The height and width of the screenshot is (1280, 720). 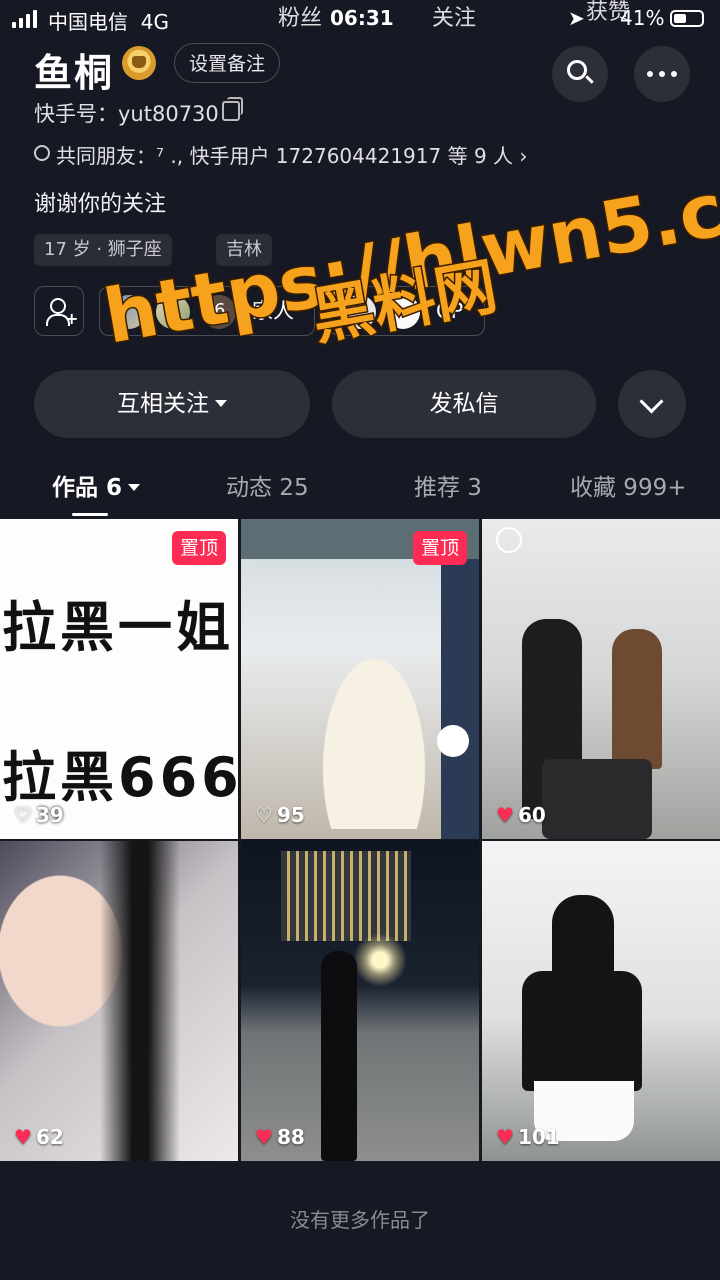 What do you see at coordinates (96, 485) in the screenshot?
I see `tab-works: 作品 6` at bounding box center [96, 485].